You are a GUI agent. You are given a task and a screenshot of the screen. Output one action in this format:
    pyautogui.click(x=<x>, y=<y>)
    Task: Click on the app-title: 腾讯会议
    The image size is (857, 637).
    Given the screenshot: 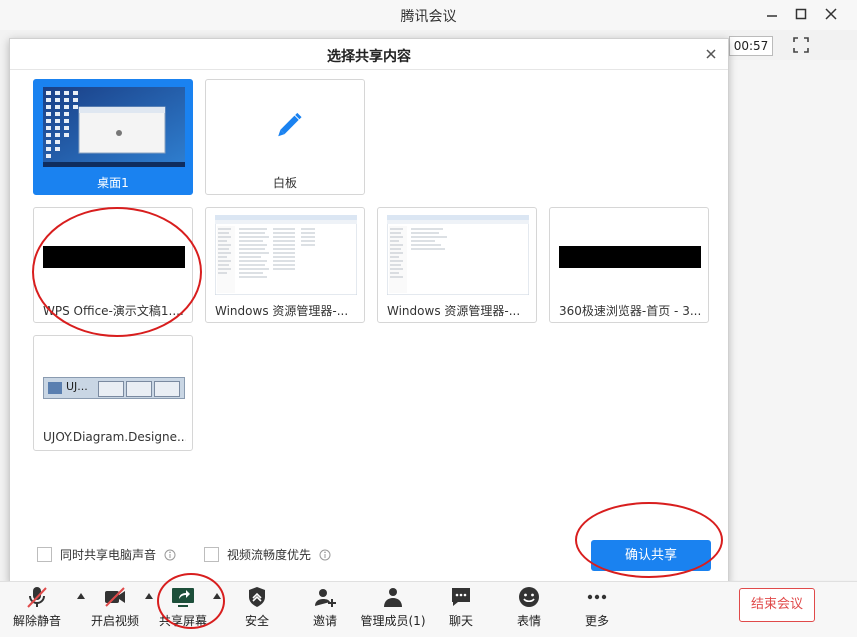 What is the action you would take?
    pyautogui.click(x=428, y=17)
    